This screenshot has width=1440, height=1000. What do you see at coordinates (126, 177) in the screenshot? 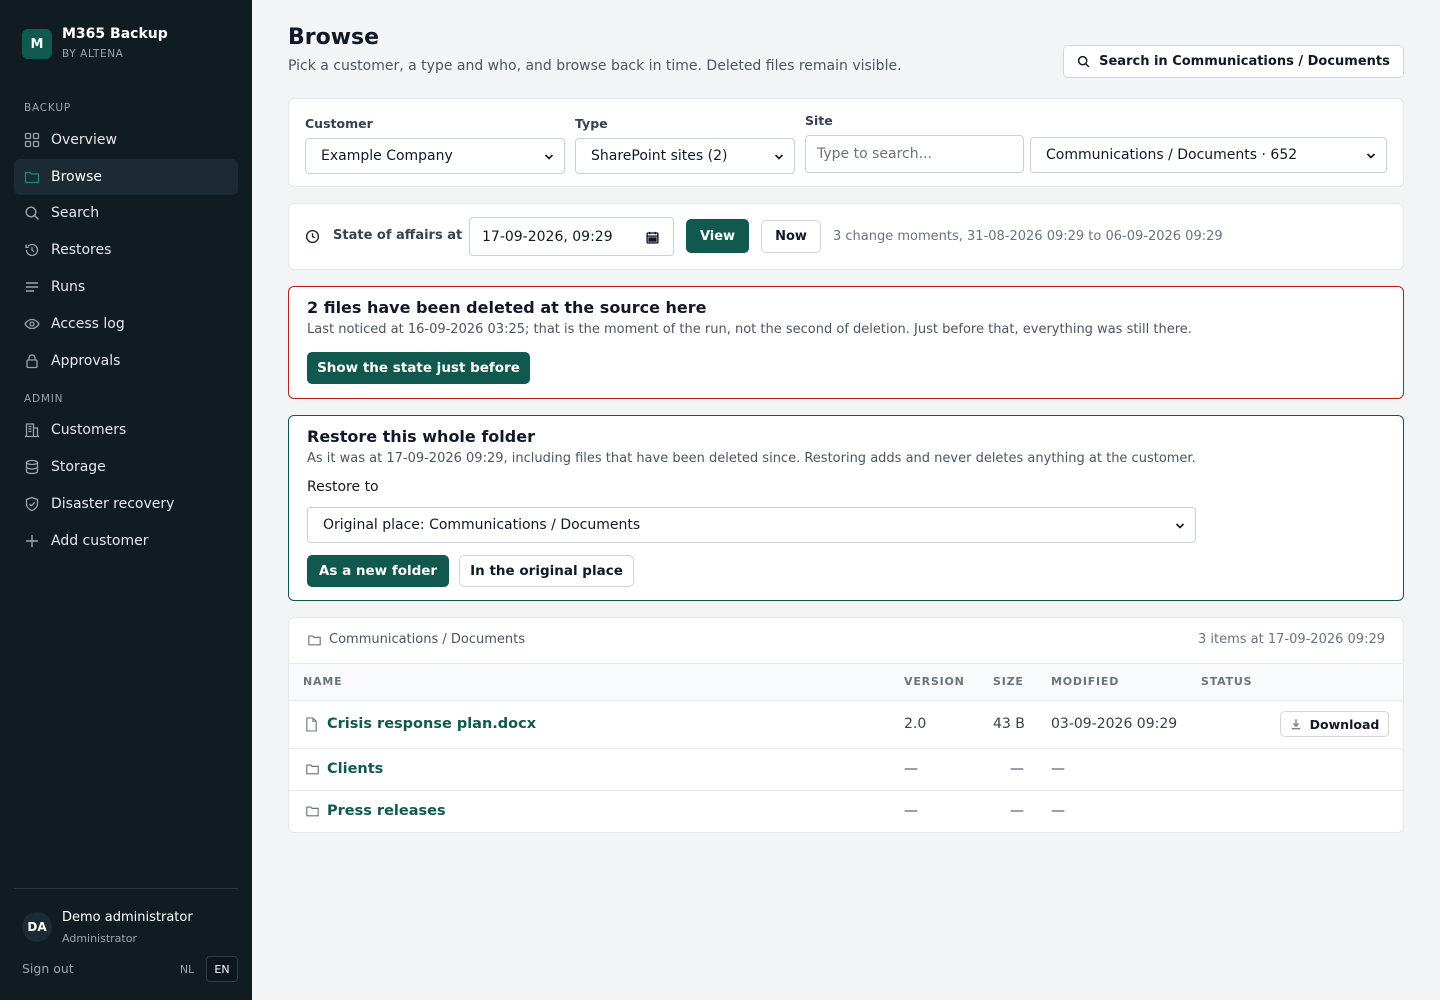
I see `sidebar-item-browse: Browse` at bounding box center [126, 177].